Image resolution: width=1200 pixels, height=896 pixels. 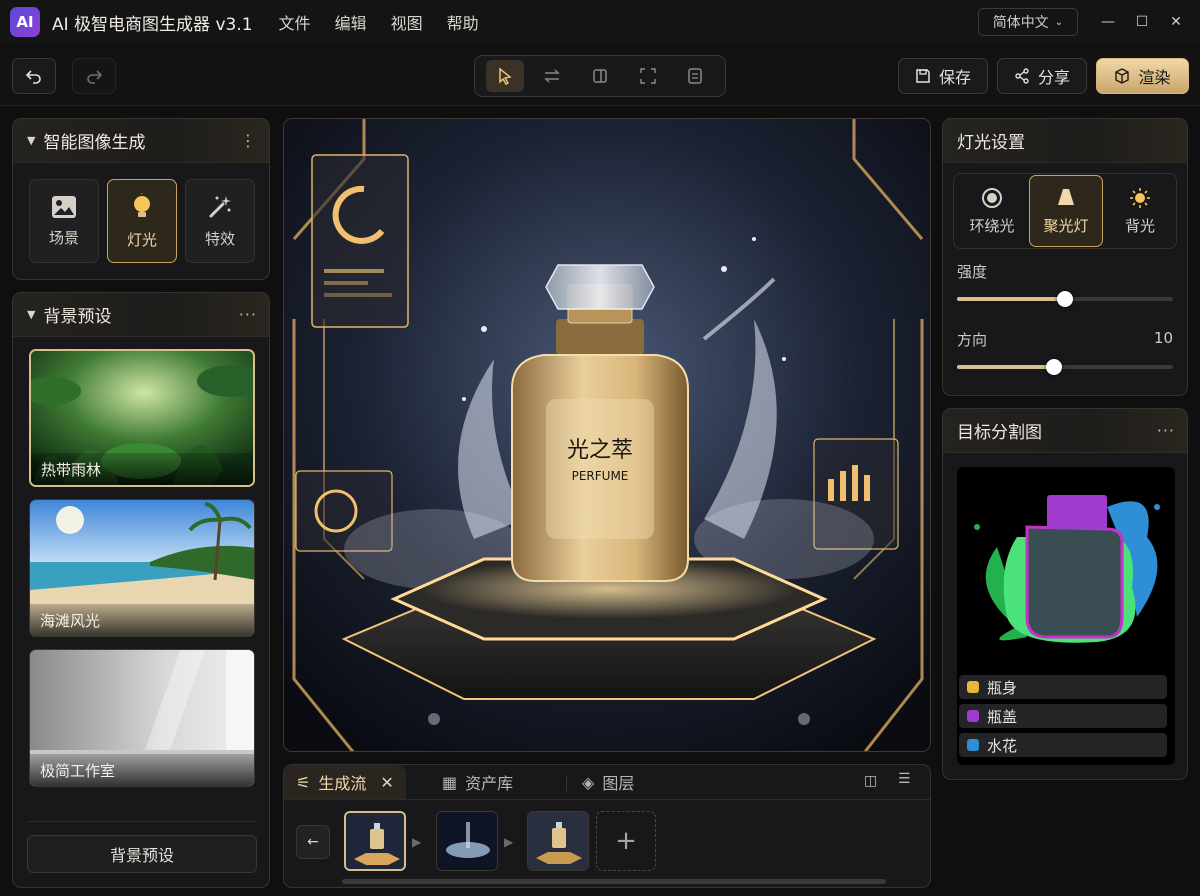 I want to click on bulb-icon, so click(x=142, y=204).